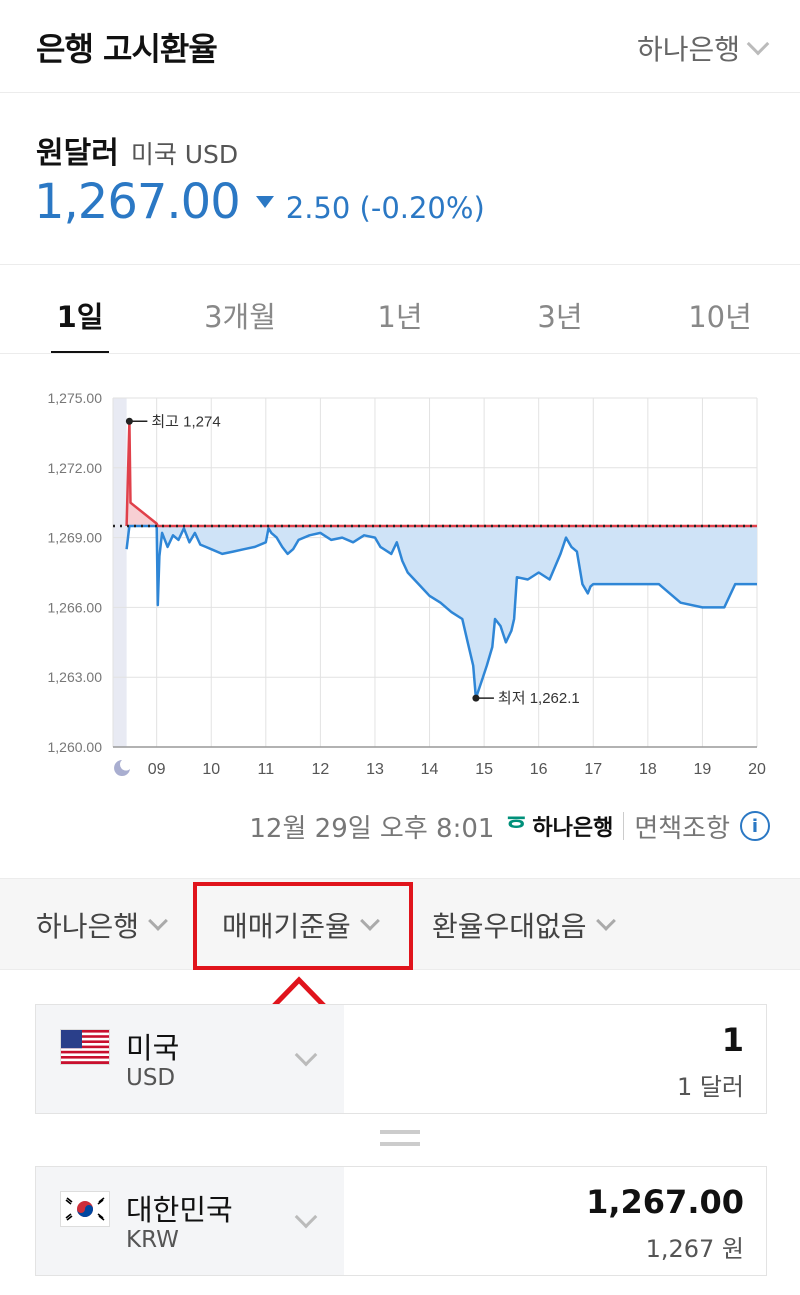 This screenshot has width=800, height=1295. Describe the element at coordinates (688, 49) in the screenshot. I see `bank-selector-label: 하나은행` at that location.